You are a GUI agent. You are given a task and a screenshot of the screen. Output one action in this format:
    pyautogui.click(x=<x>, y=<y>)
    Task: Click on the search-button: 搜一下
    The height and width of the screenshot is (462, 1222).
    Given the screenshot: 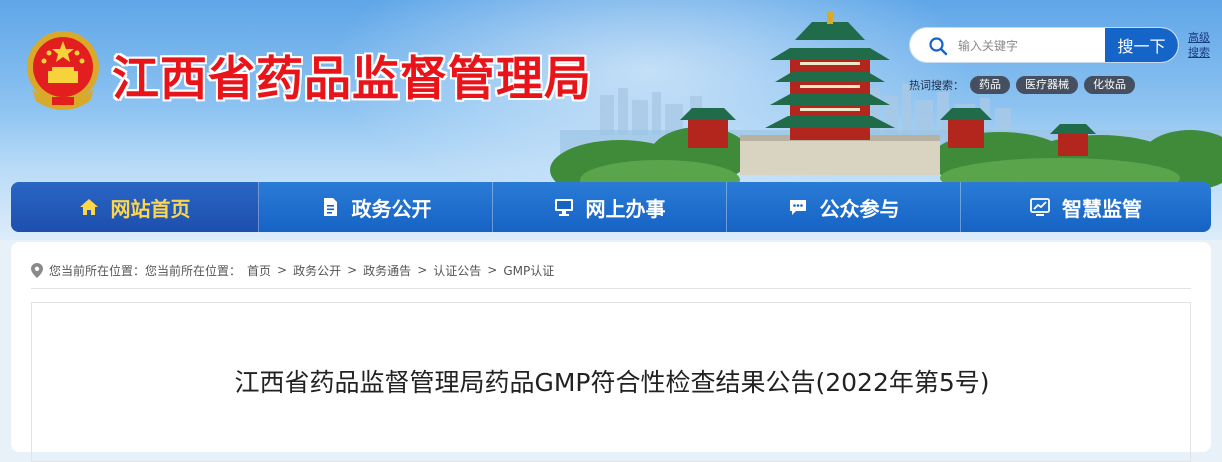 What is the action you would take?
    pyautogui.click(x=1141, y=45)
    